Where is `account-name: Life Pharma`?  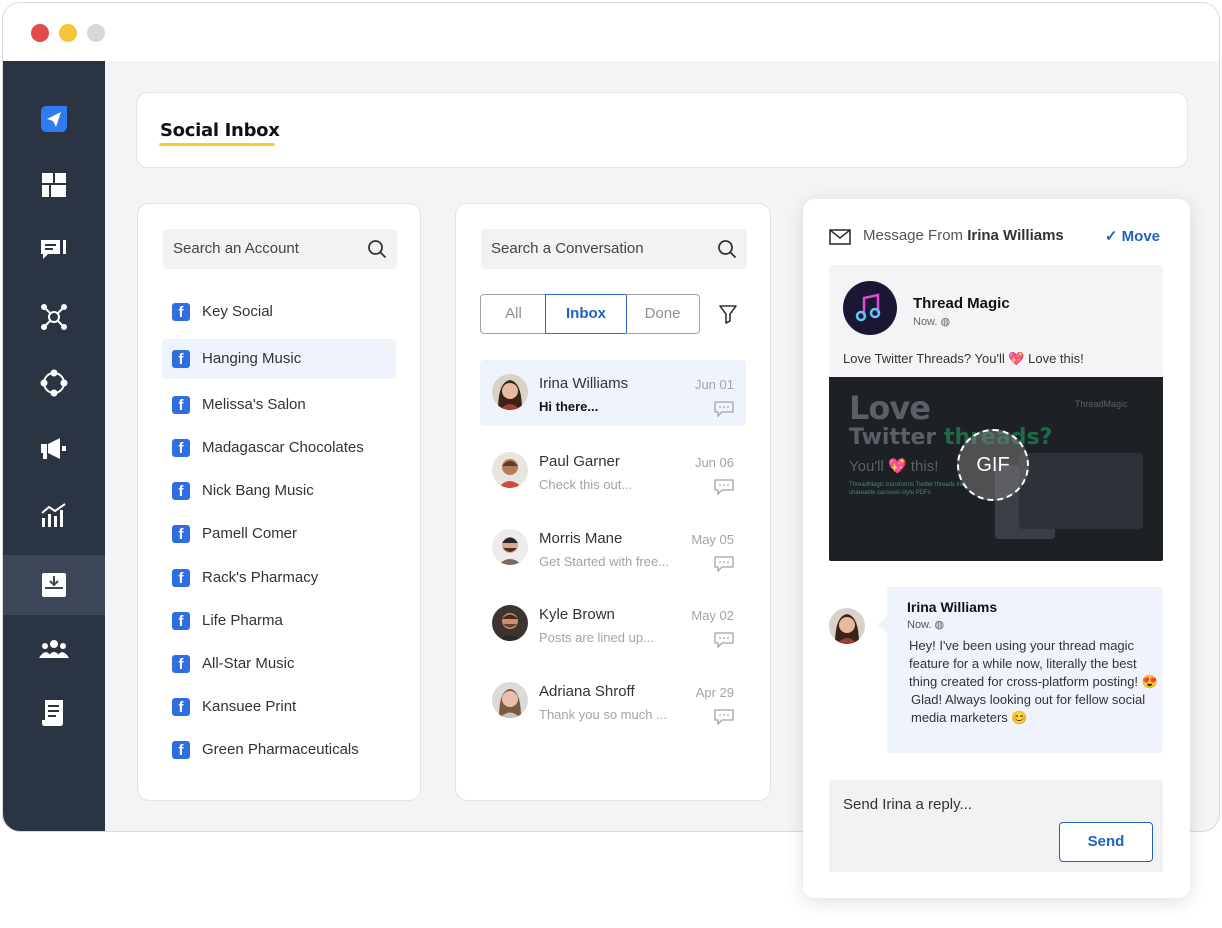 account-name: Life Pharma is located at coordinates (242, 620).